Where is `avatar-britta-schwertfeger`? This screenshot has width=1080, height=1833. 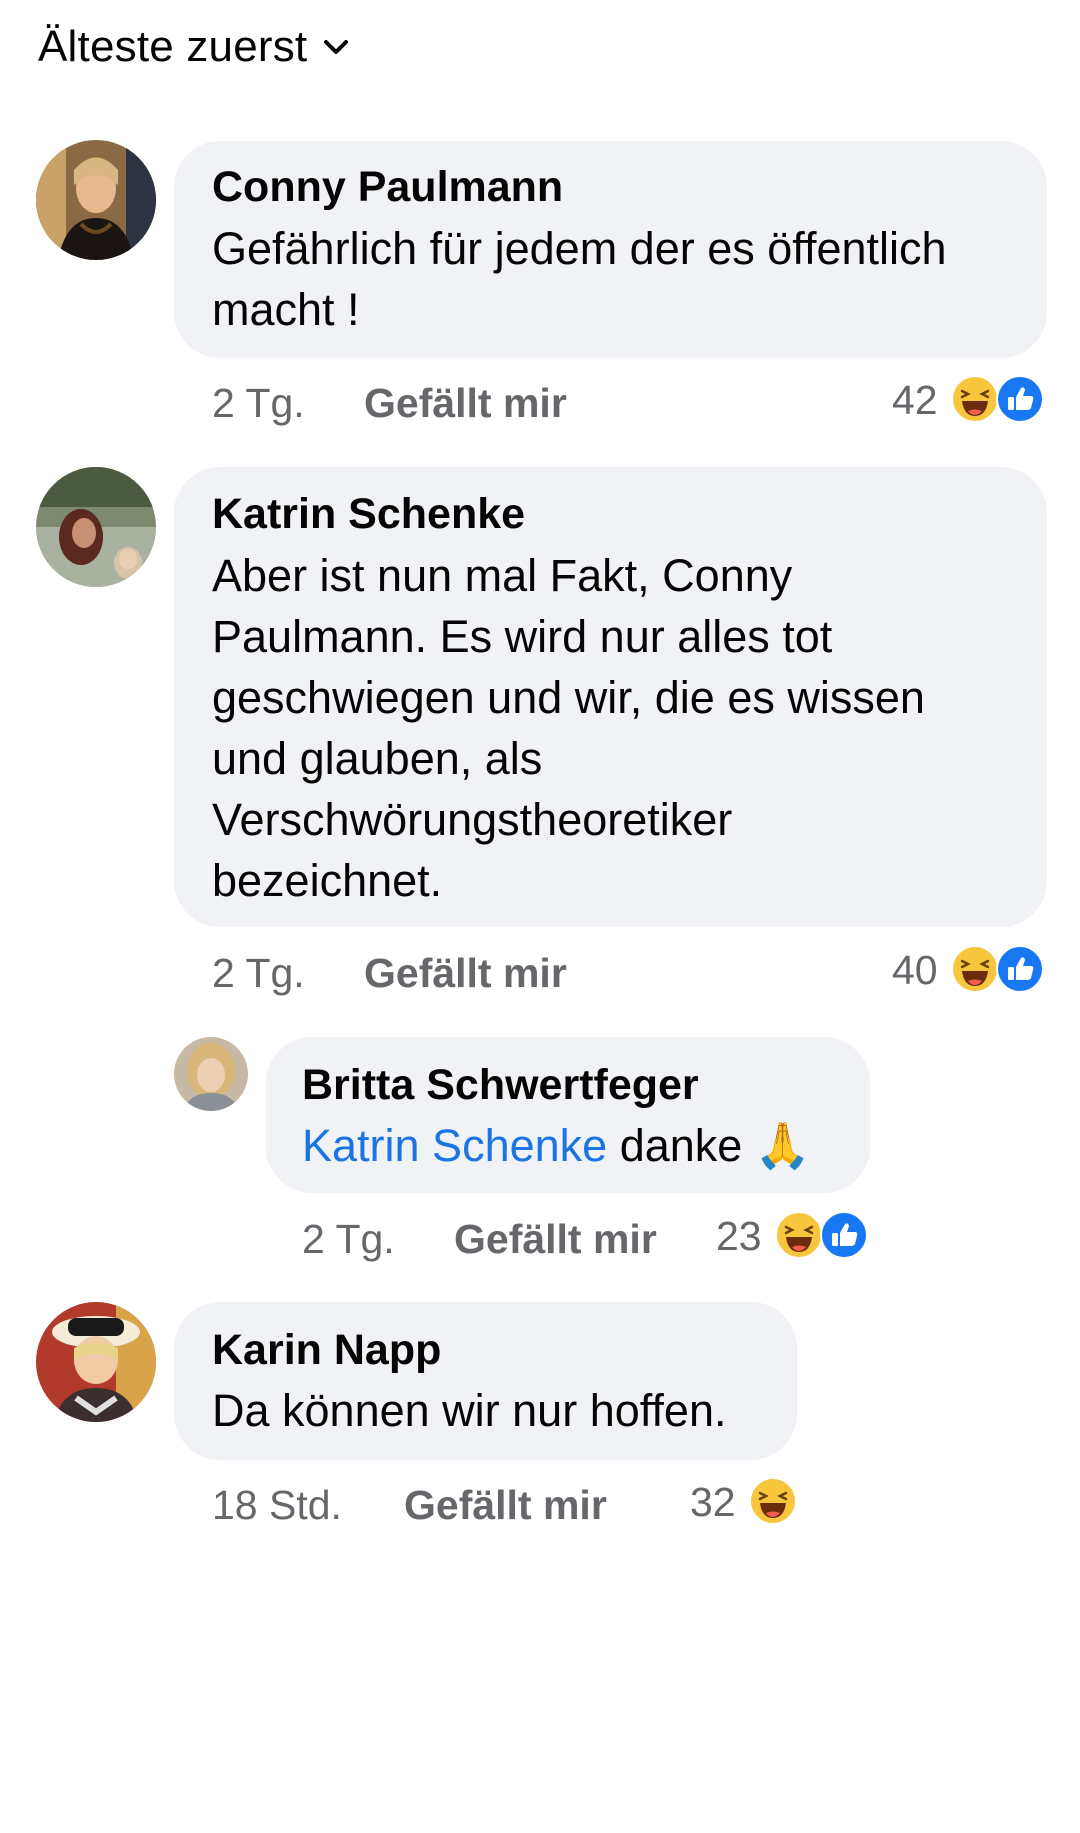
avatar-britta-schwertfeger is located at coordinates (211, 1074).